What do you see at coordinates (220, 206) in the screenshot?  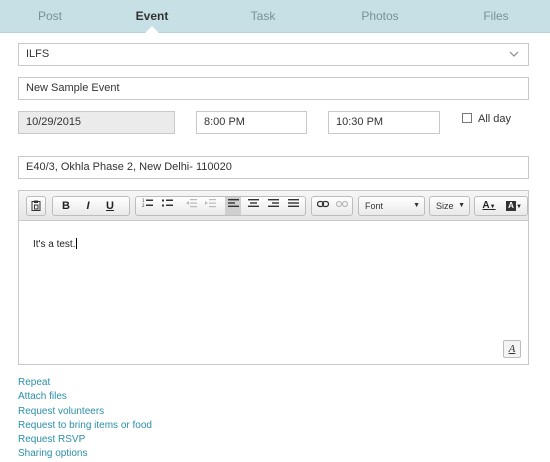 I see `paragraph-group: 12` at bounding box center [220, 206].